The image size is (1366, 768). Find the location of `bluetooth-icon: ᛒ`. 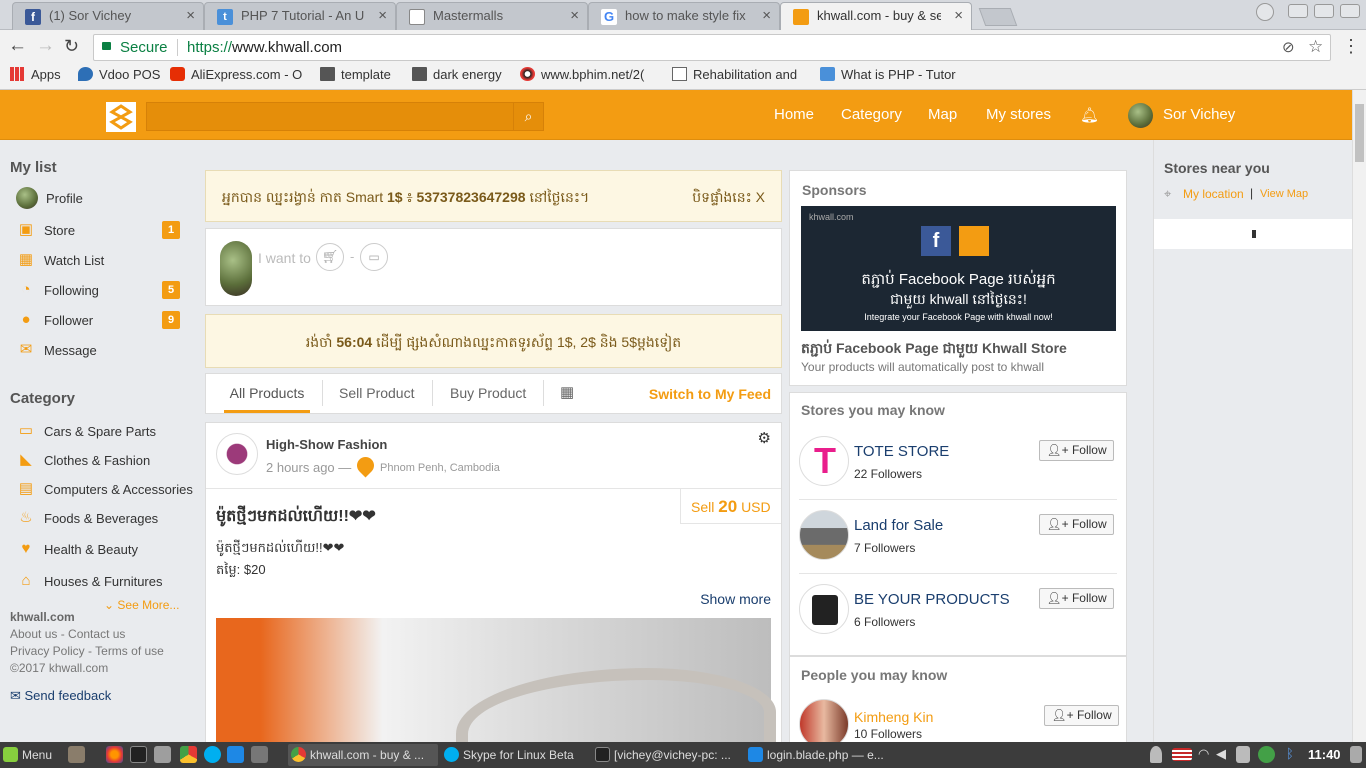

bluetooth-icon: ᛒ is located at coordinates (1290, 753).